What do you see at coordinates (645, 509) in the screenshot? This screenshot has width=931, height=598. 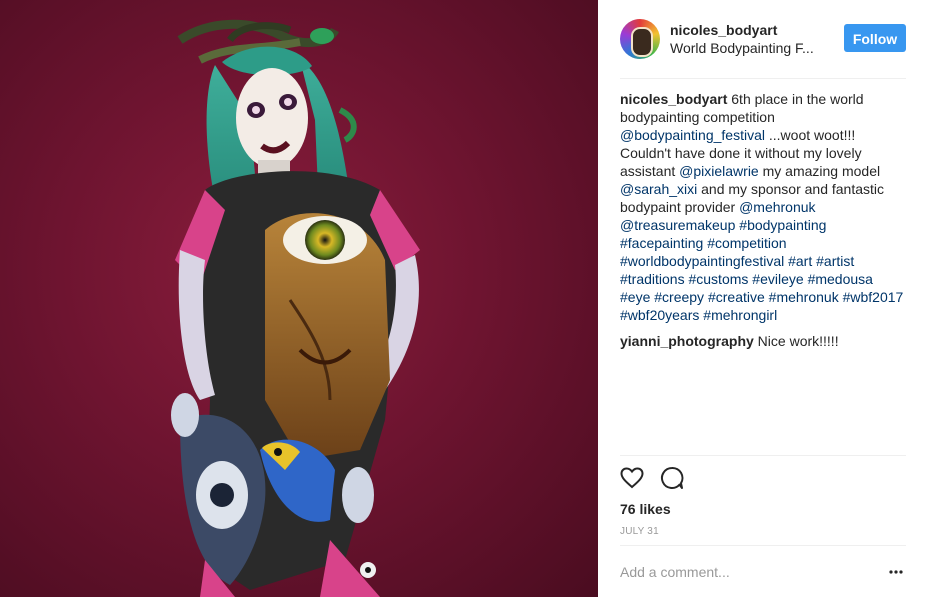 I see `likes-count: 76 likes` at bounding box center [645, 509].